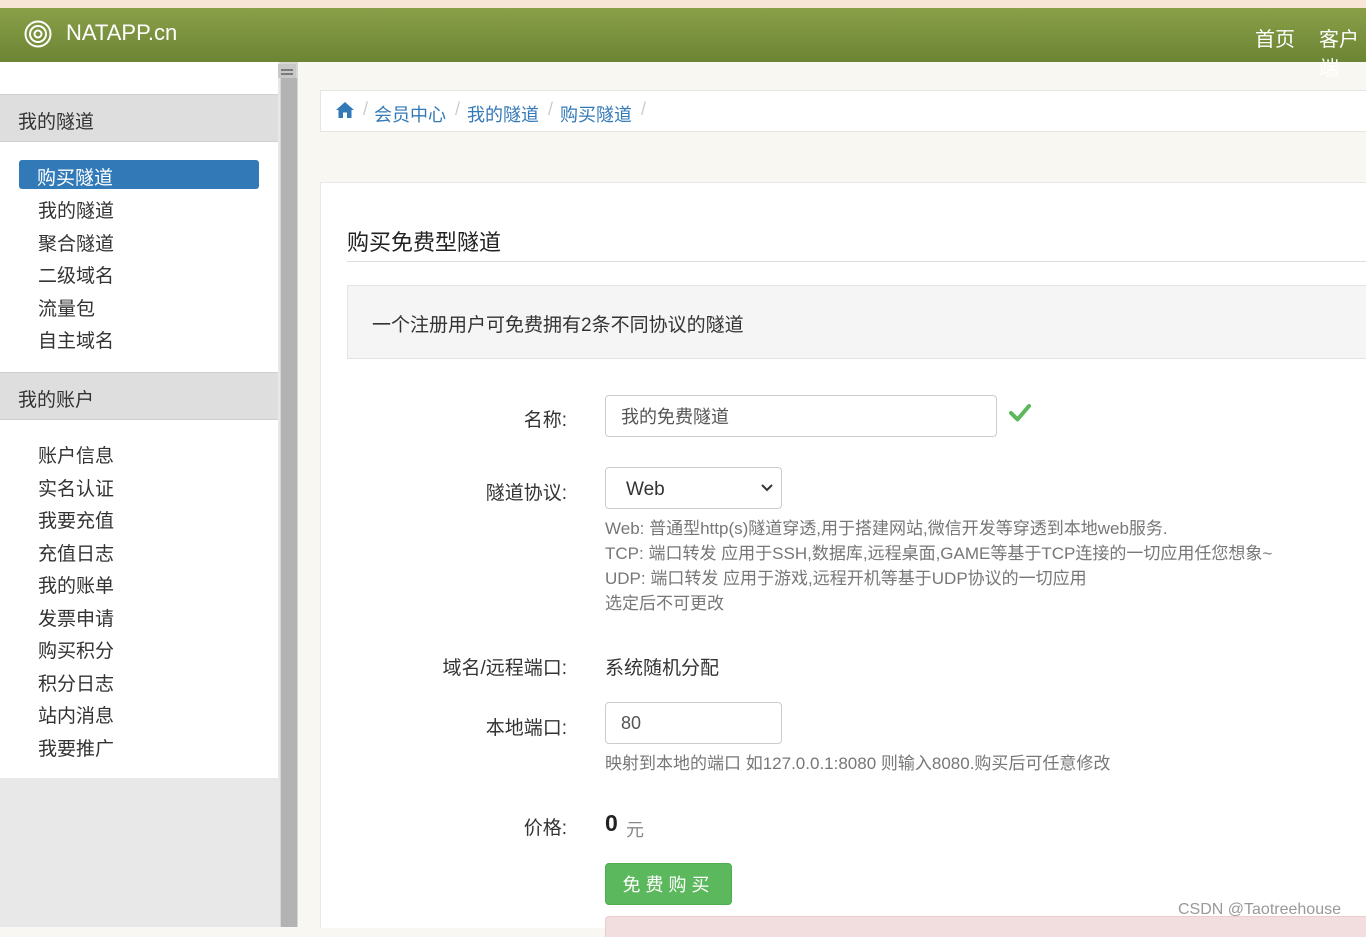 This screenshot has width=1366, height=937. I want to click on sidebar-item-invoice: 发票申请, so click(76, 617).